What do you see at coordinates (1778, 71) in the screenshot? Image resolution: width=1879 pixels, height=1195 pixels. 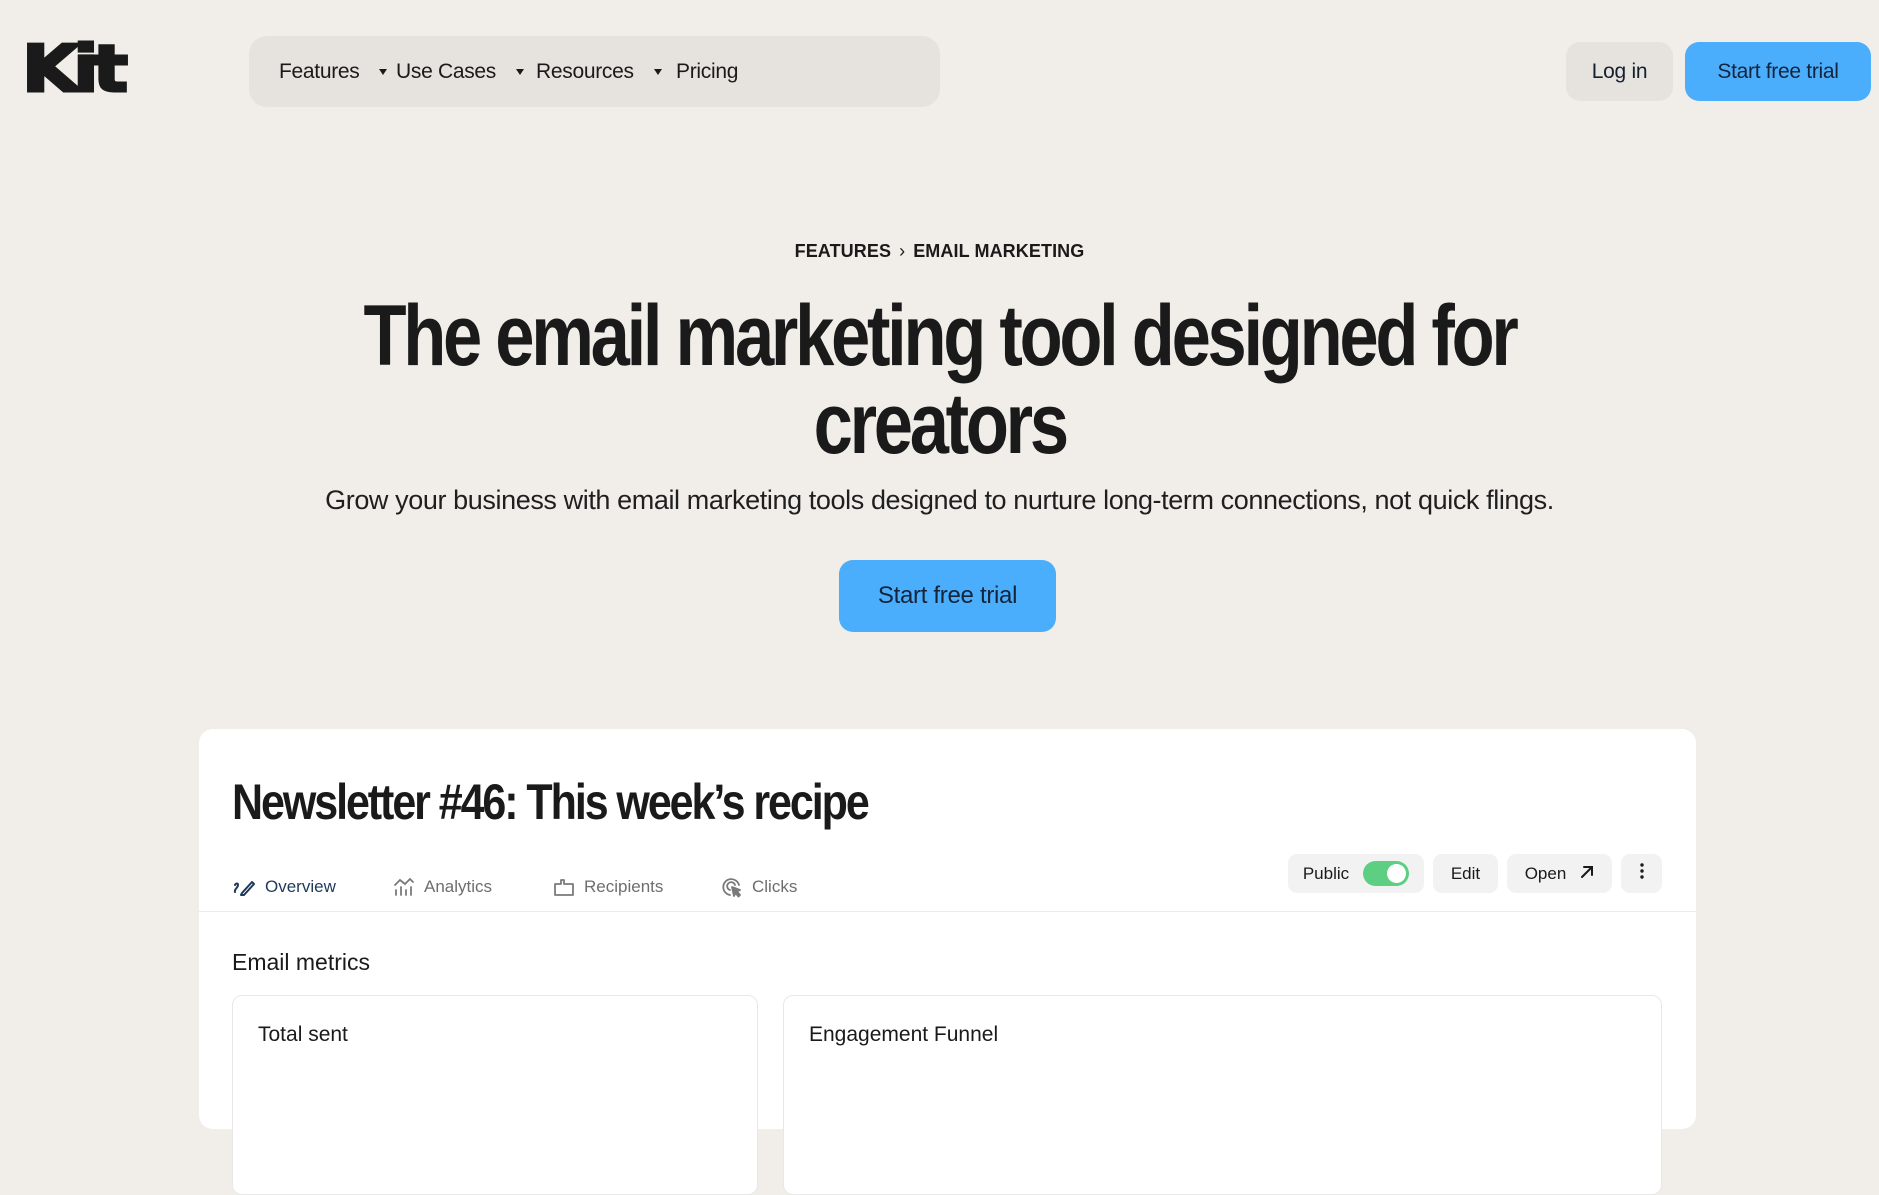 I see `start-trial-header-button: Start free trial` at bounding box center [1778, 71].